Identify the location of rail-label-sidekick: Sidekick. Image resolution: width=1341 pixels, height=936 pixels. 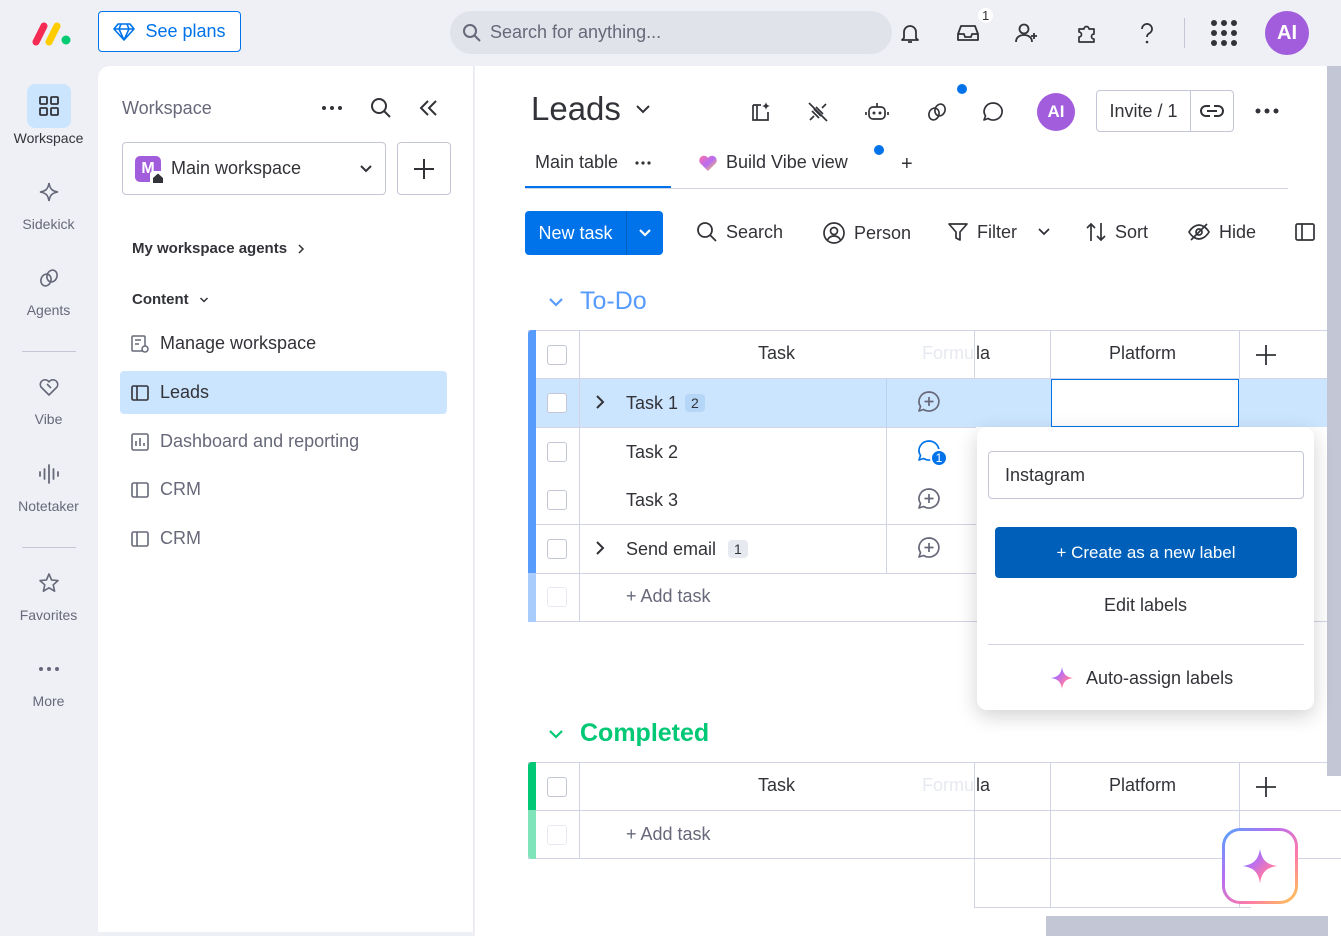
(48, 224).